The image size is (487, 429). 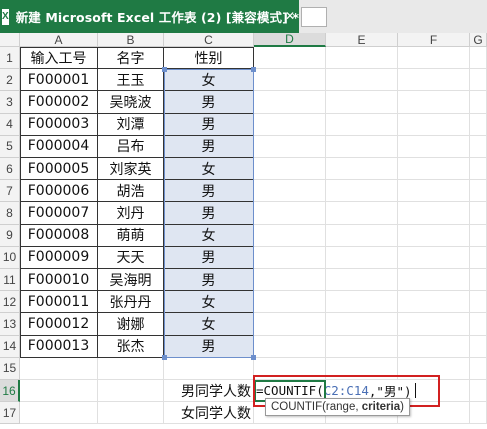 What do you see at coordinates (362, 235) in the screenshot?
I see `cell-e9` at bounding box center [362, 235].